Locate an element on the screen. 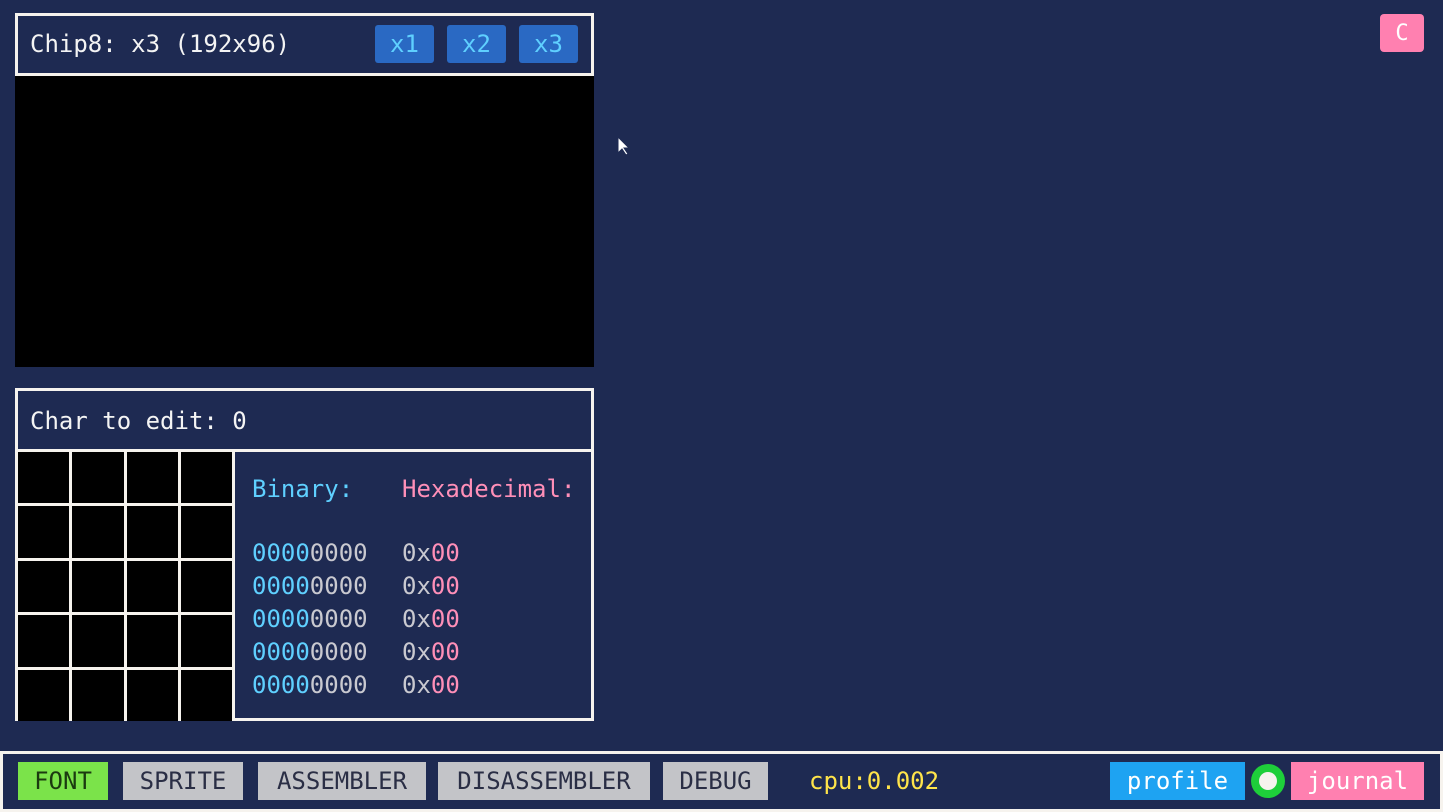 The height and width of the screenshot is (812, 1443). pixel-grid is located at coordinates (126, 586).